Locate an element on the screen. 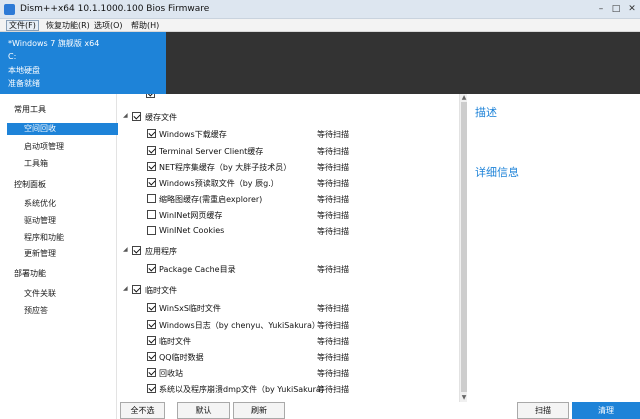 Image resolution: width=640 pixels, height=419 pixels. close-button: ✕ is located at coordinates (632, 9).